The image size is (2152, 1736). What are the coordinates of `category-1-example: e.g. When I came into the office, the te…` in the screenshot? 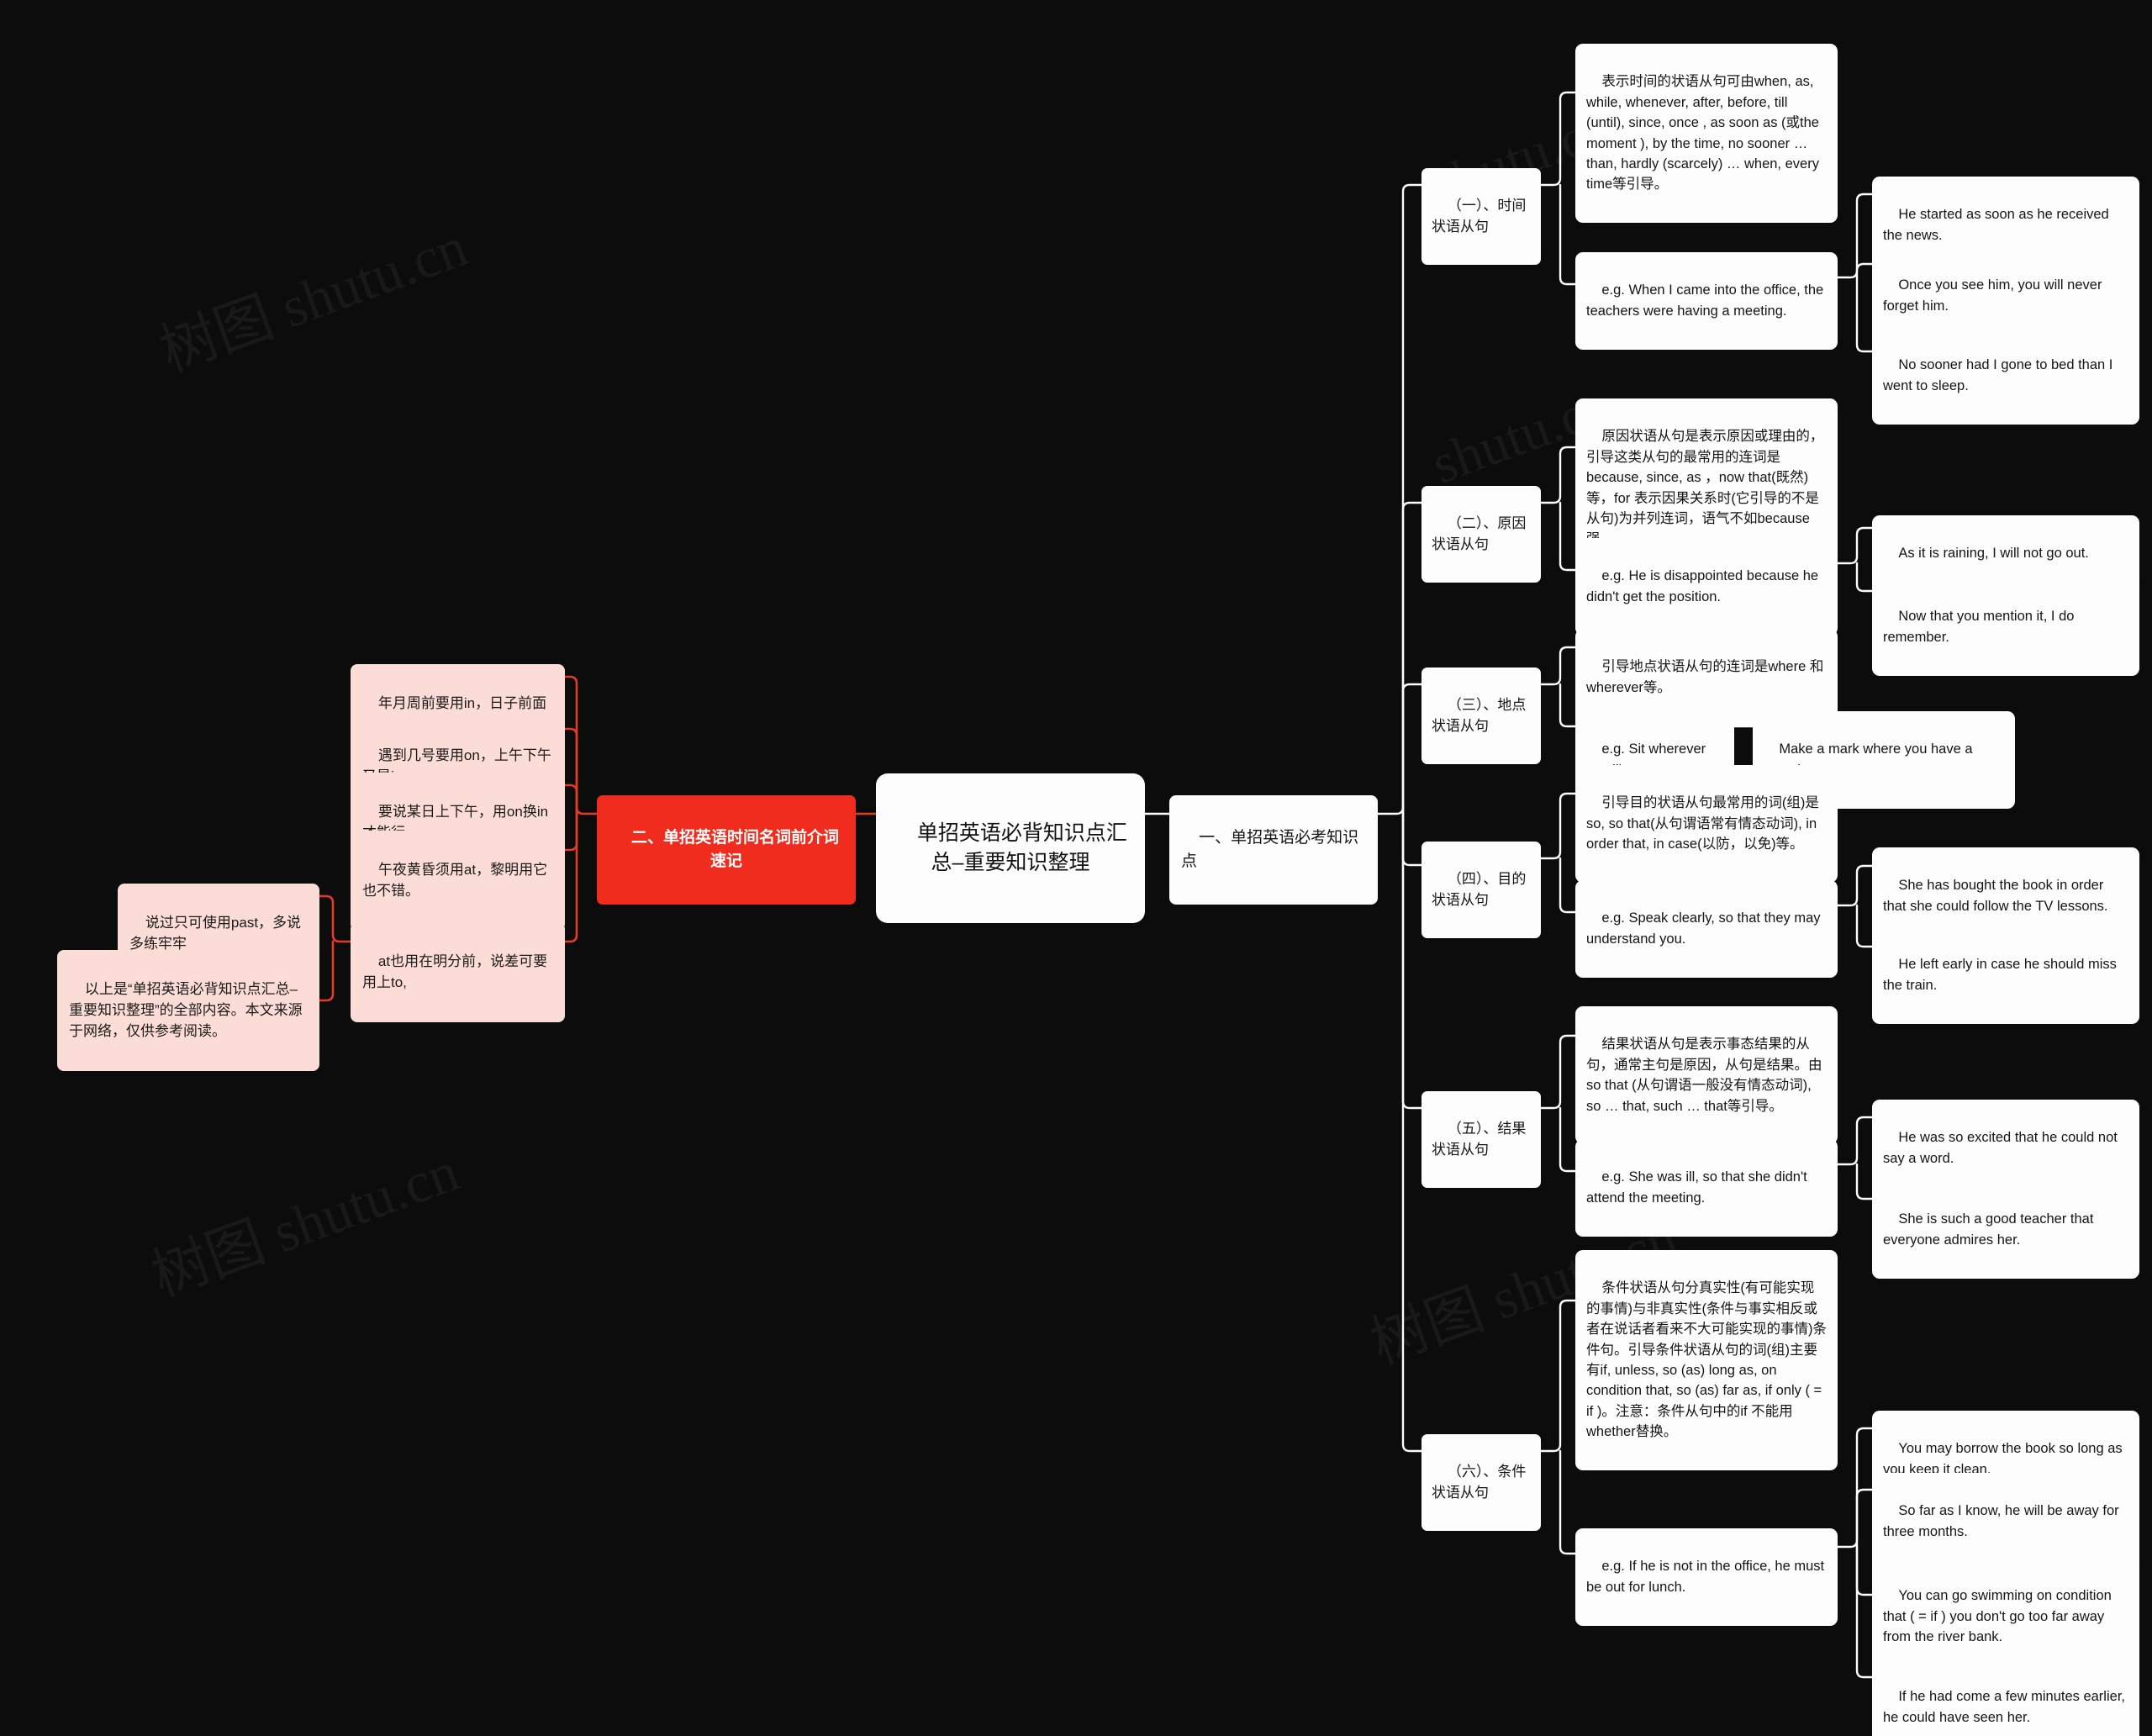 It's located at (1706, 301).